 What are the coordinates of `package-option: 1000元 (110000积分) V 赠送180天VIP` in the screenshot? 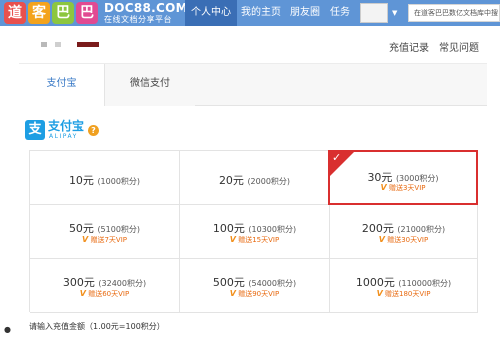 It's located at (404, 286).